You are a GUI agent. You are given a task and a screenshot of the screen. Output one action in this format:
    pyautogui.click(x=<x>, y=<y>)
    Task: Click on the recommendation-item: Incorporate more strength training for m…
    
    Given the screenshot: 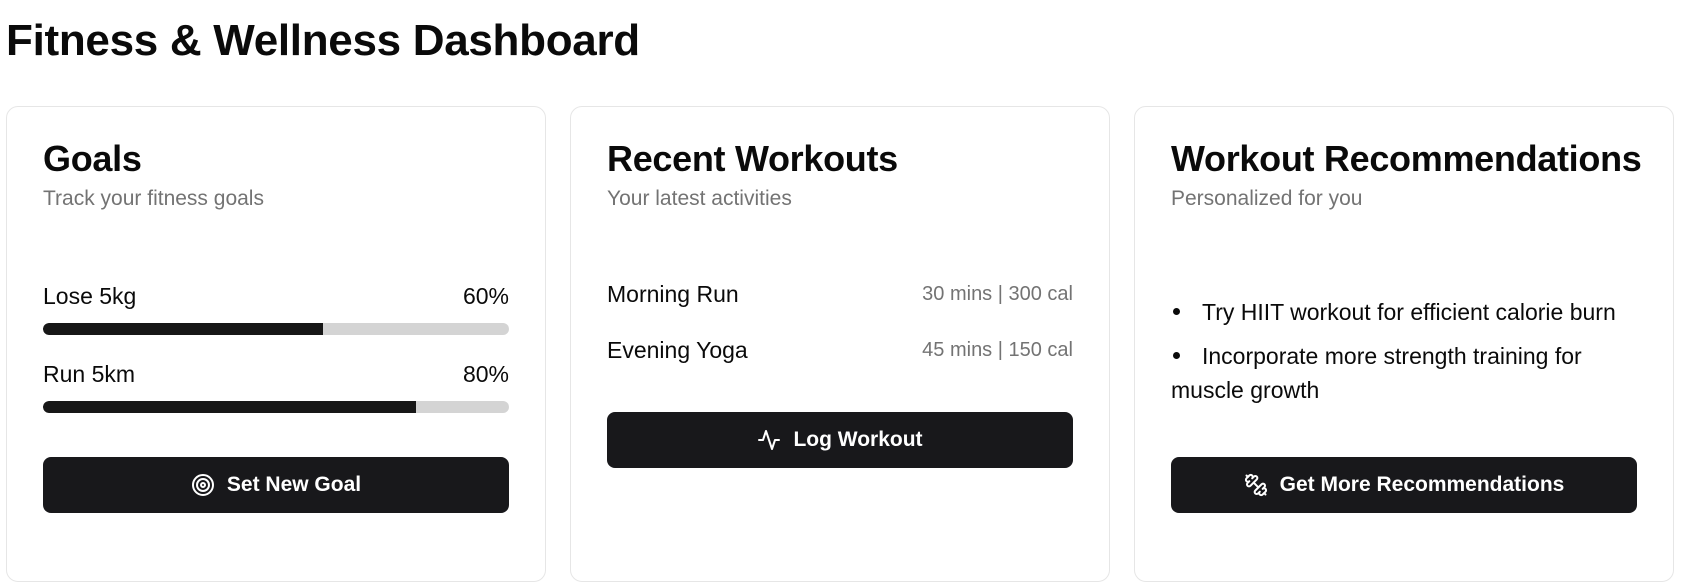 What is the action you would take?
    pyautogui.click(x=1404, y=373)
    